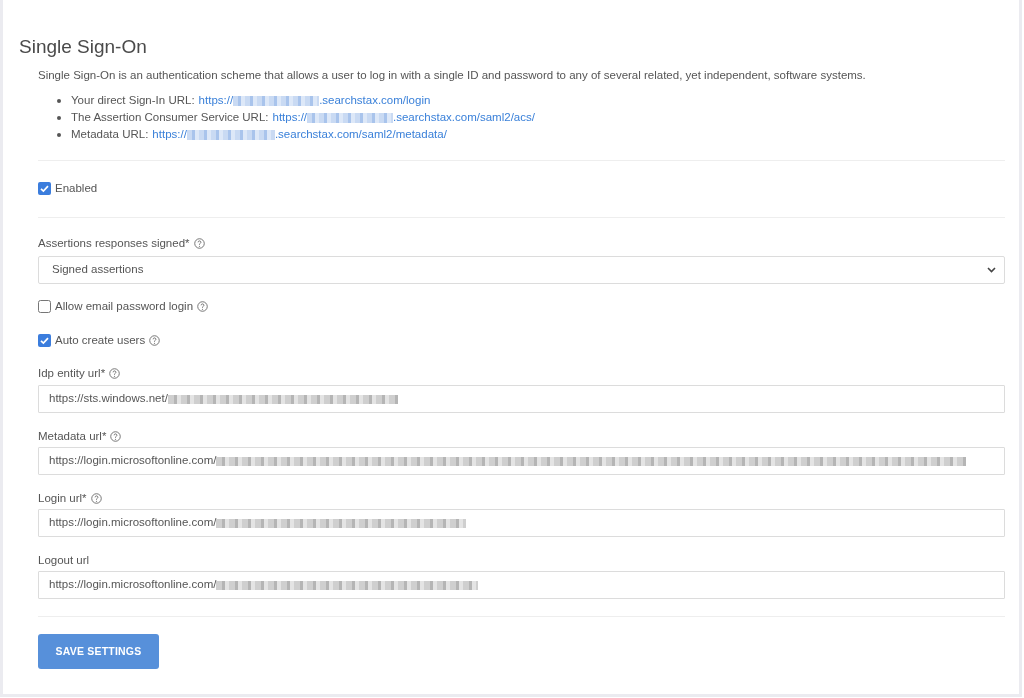  I want to click on dropdown-select: Signed assertions, so click(521, 270).